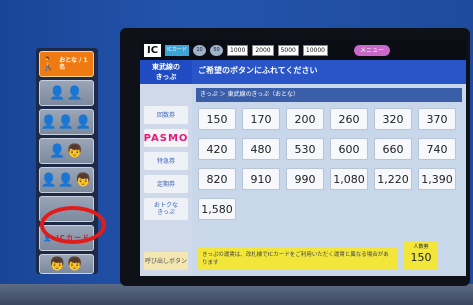 The height and width of the screenshot is (305, 473). Describe the element at coordinates (217, 209) in the screenshot. I see `fare-button: 1,580` at that location.